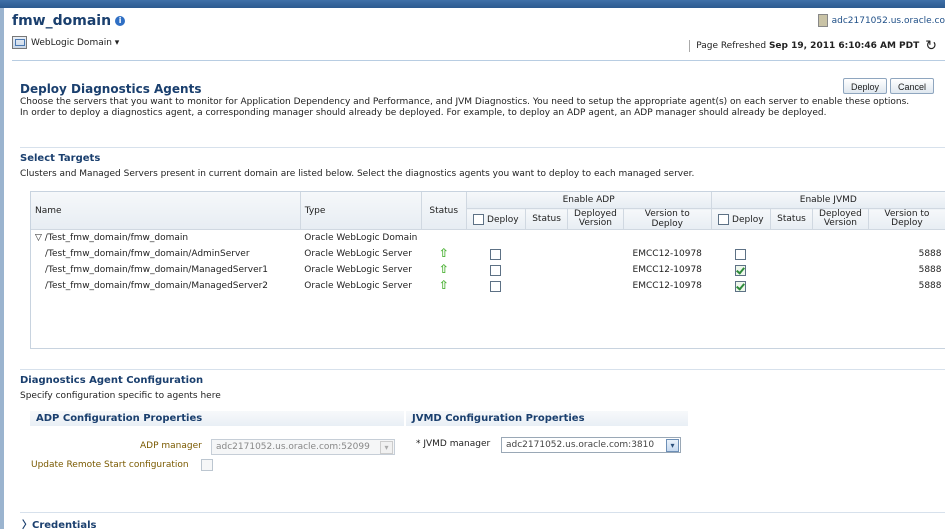 Image resolution: width=945 pixels, height=531 pixels. Describe the element at coordinates (165, 238) in the screenshot. I see `row-name: ▽ /Test_fmw_domain/fmw_domain` at that location.